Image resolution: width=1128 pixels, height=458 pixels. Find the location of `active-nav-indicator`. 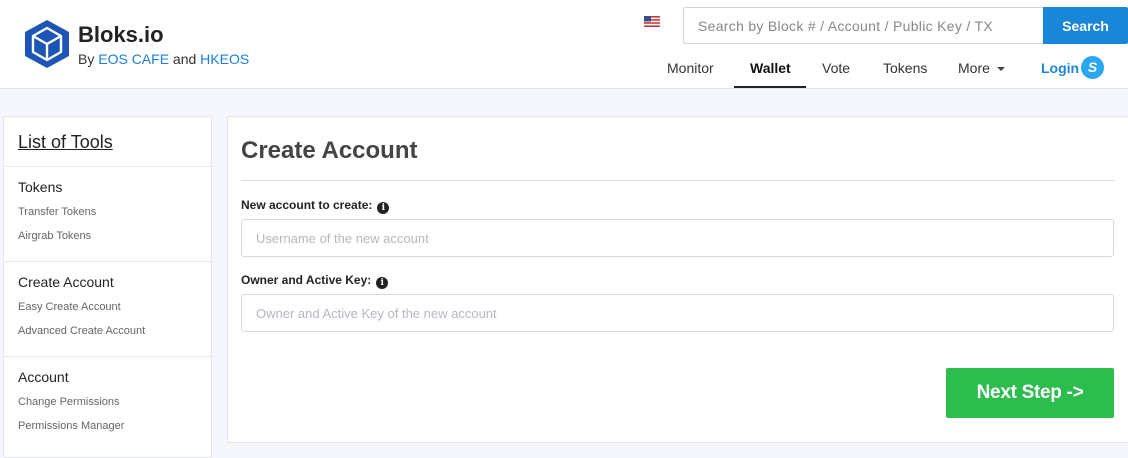

active-nav-indicator is located at coordinates (770, 87).